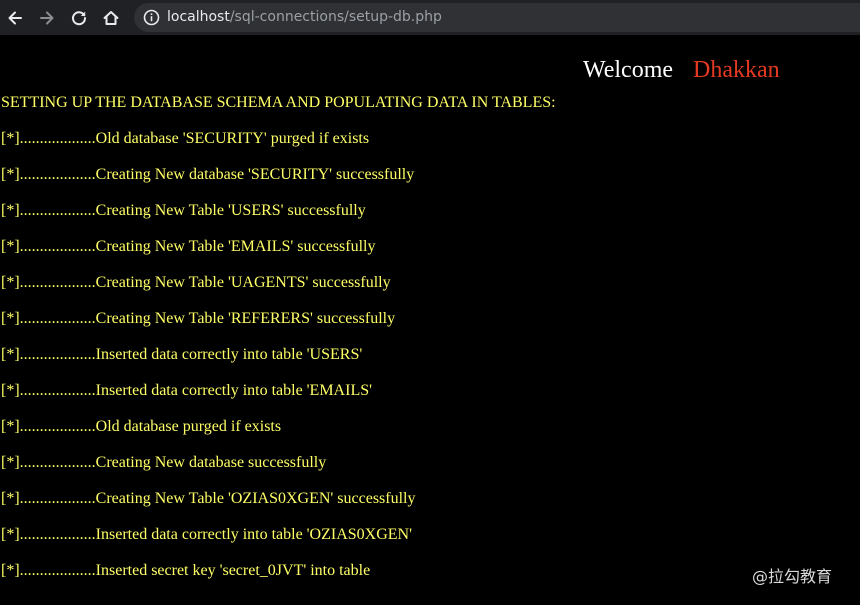 This screenshot has height=605, width=860. I want to click on reload-icon, so click(79, 18).